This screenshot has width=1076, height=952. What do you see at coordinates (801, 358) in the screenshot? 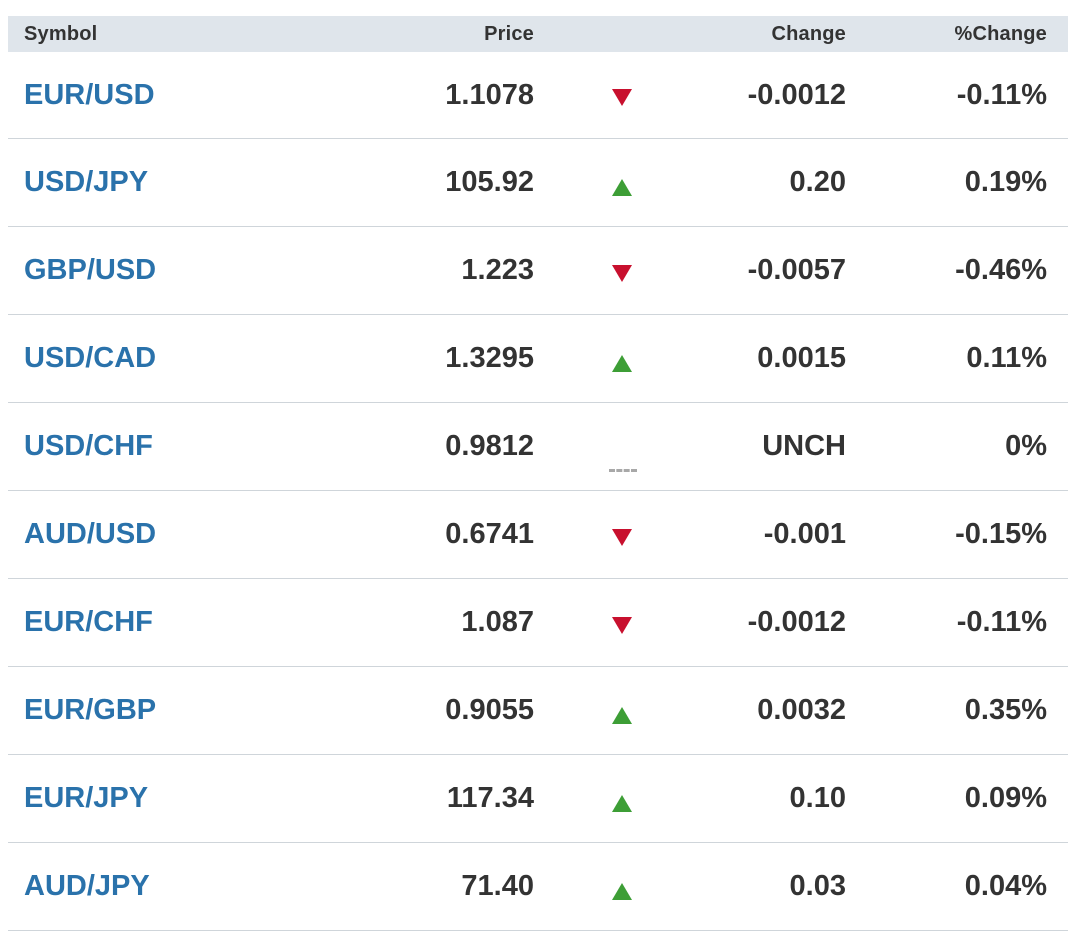
I see `change-cell: 0.0015` at bounding box center [801, 358].